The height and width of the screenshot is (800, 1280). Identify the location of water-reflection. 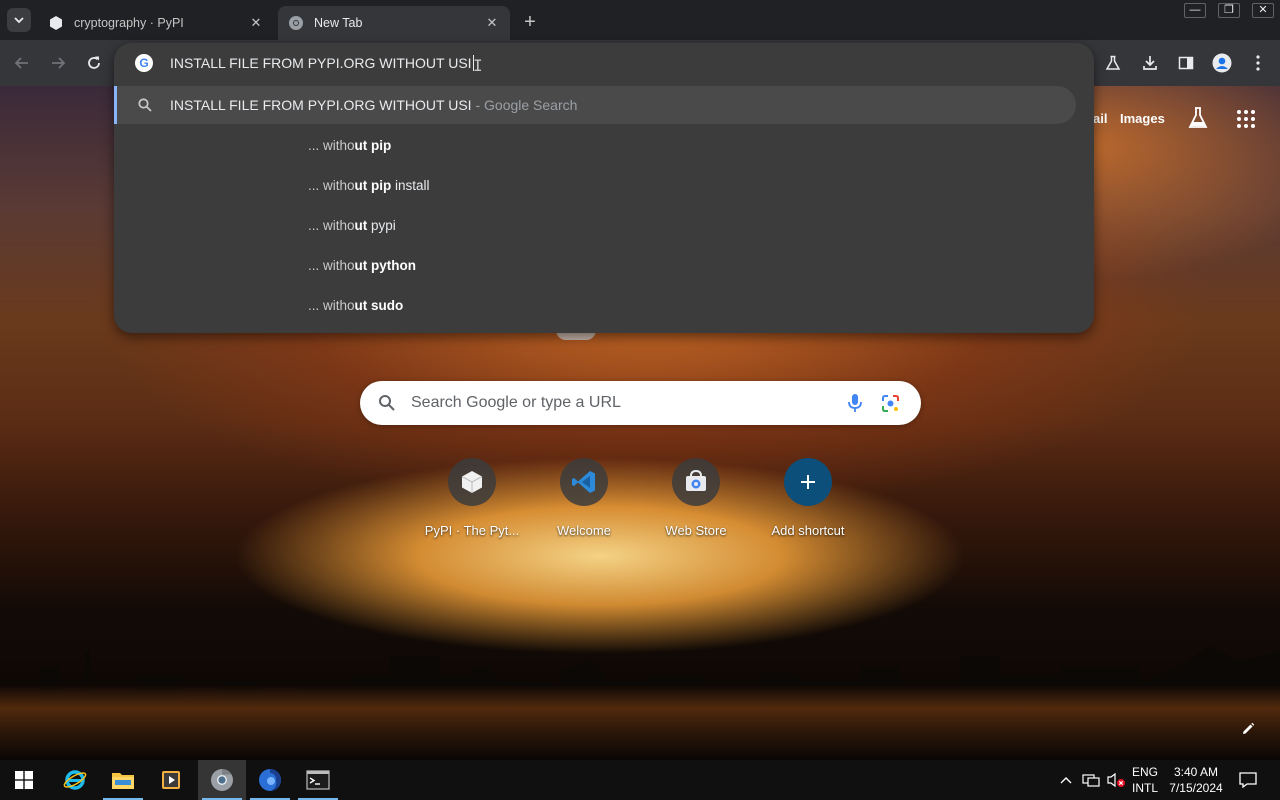
(640, 723).